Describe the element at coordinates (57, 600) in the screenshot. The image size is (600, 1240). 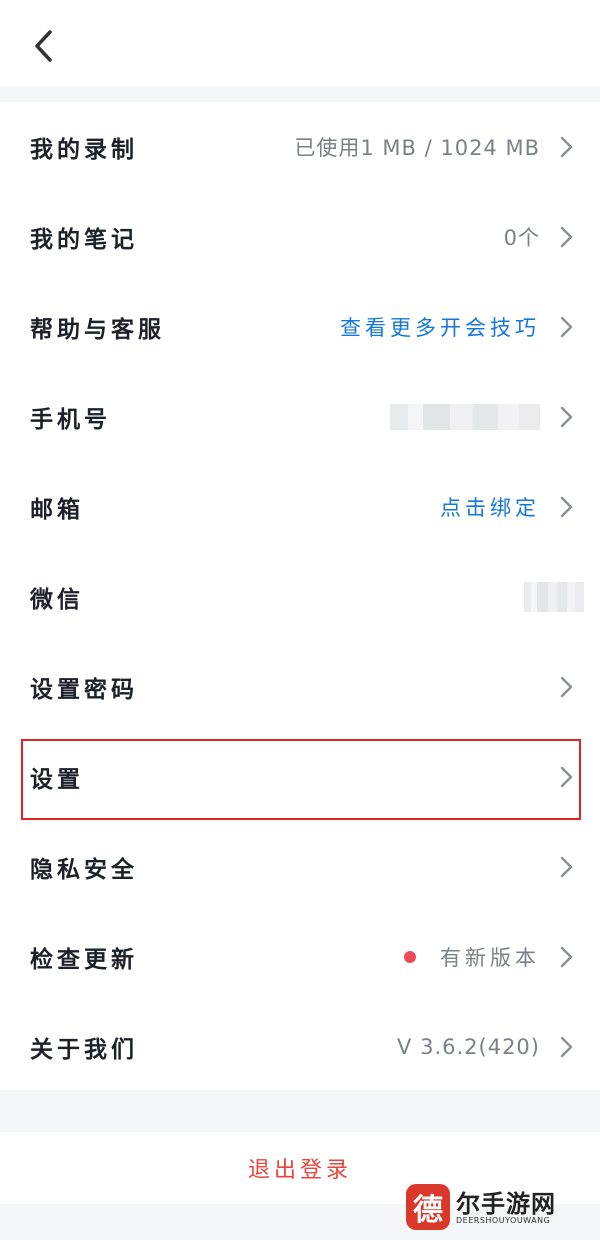
I see `row-label: 微信` at that location.